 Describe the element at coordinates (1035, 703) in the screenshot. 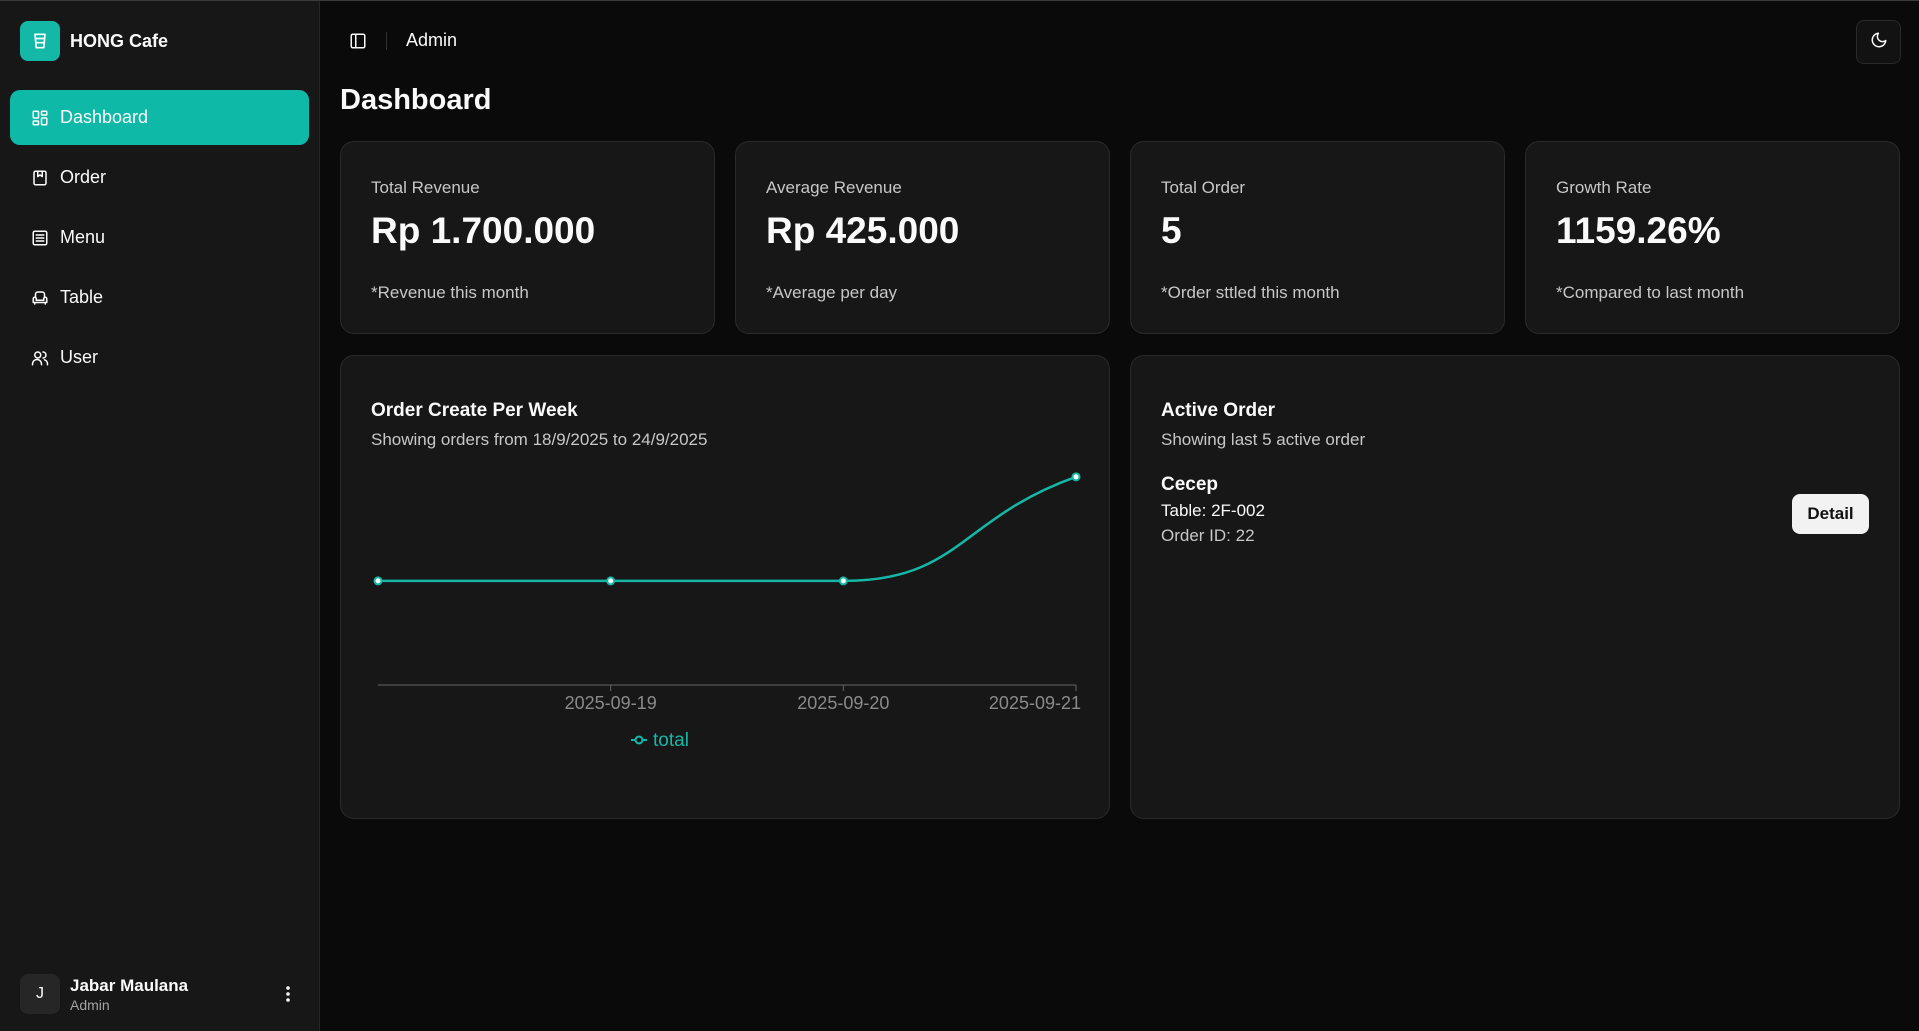

I see `x-axis-tick-label: 2025-09-21` at that location.